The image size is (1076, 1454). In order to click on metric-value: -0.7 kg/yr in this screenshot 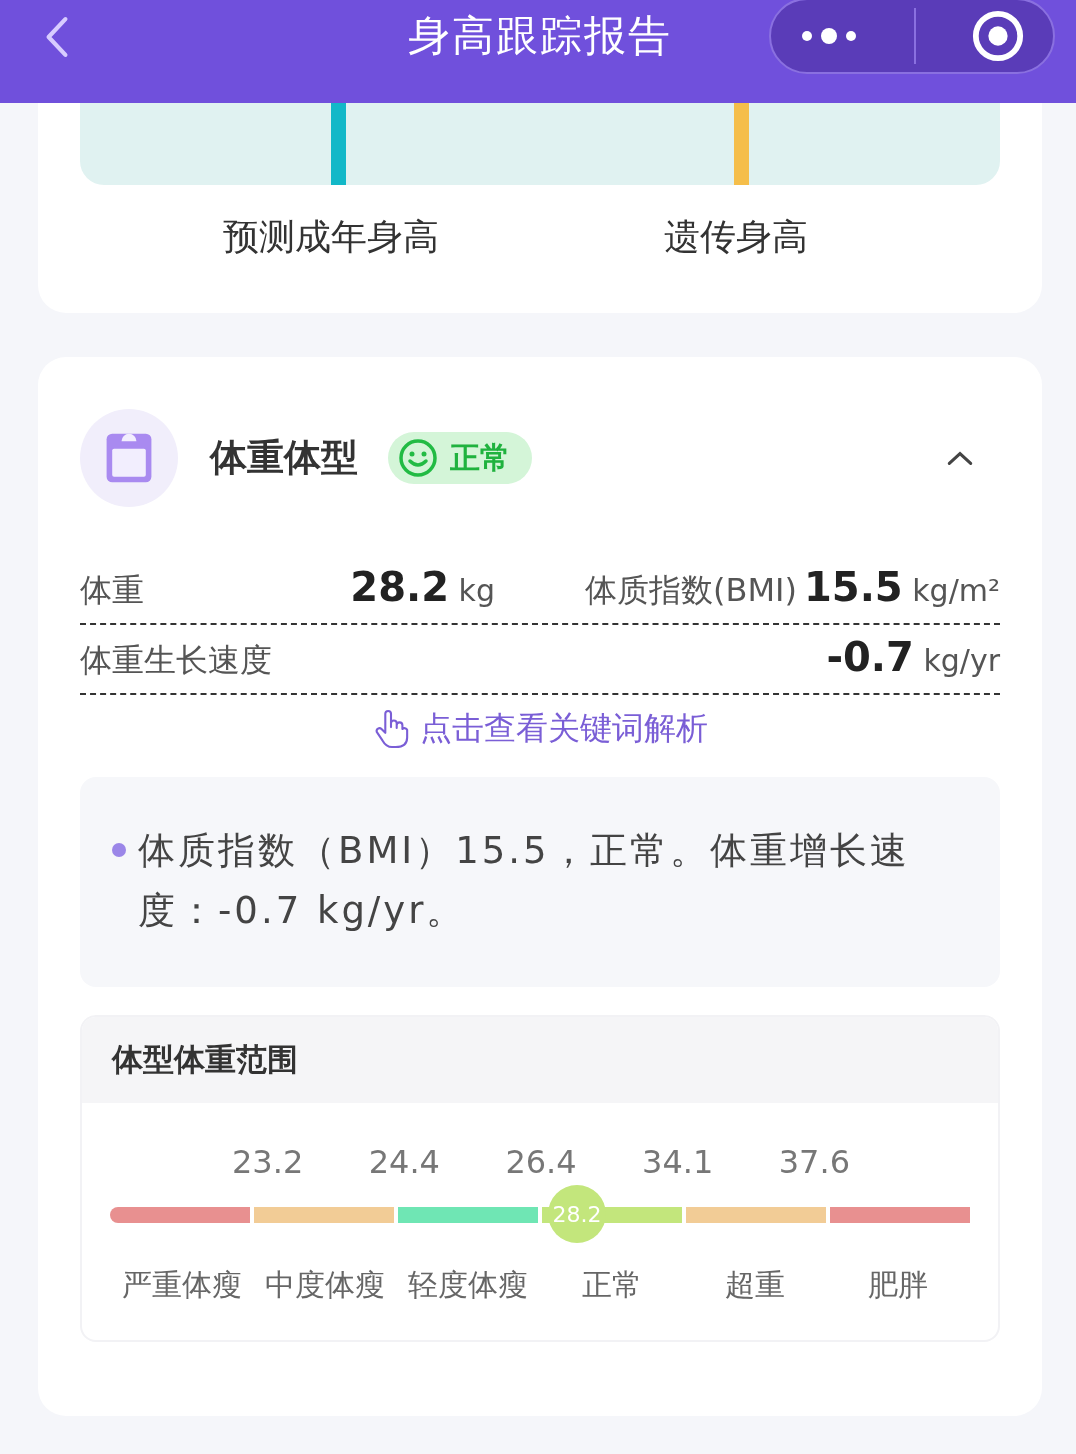, I will do `click(913, 657)`.